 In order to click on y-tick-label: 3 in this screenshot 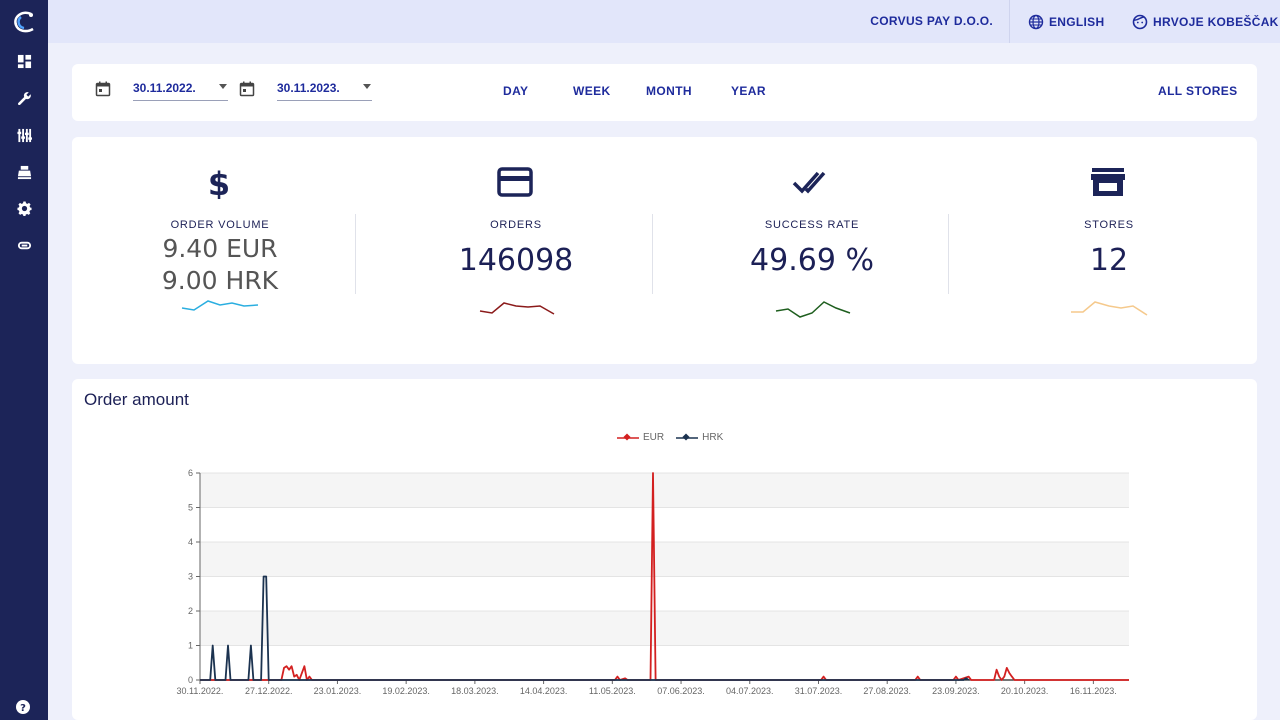, I will do `click(190, 577)`.